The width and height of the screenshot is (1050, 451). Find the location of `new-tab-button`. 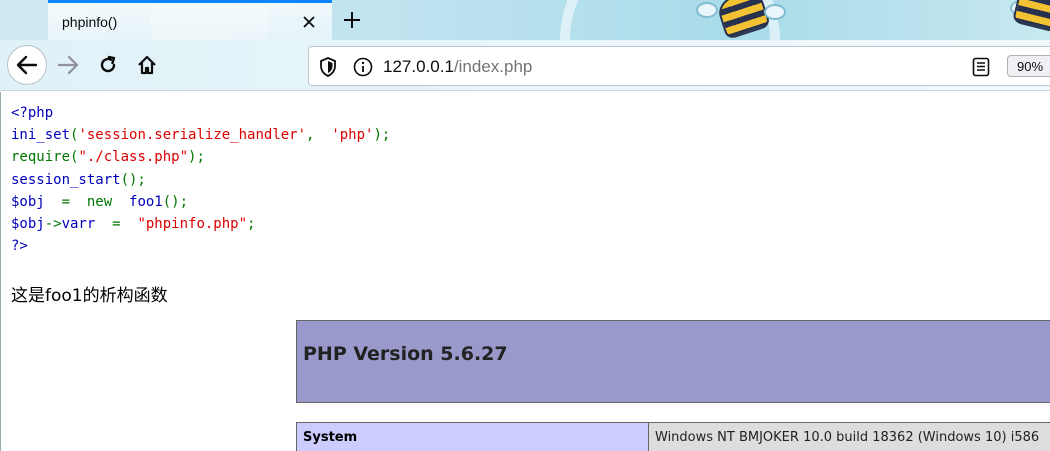

new-tab-button is located at coordinates (352, 20).